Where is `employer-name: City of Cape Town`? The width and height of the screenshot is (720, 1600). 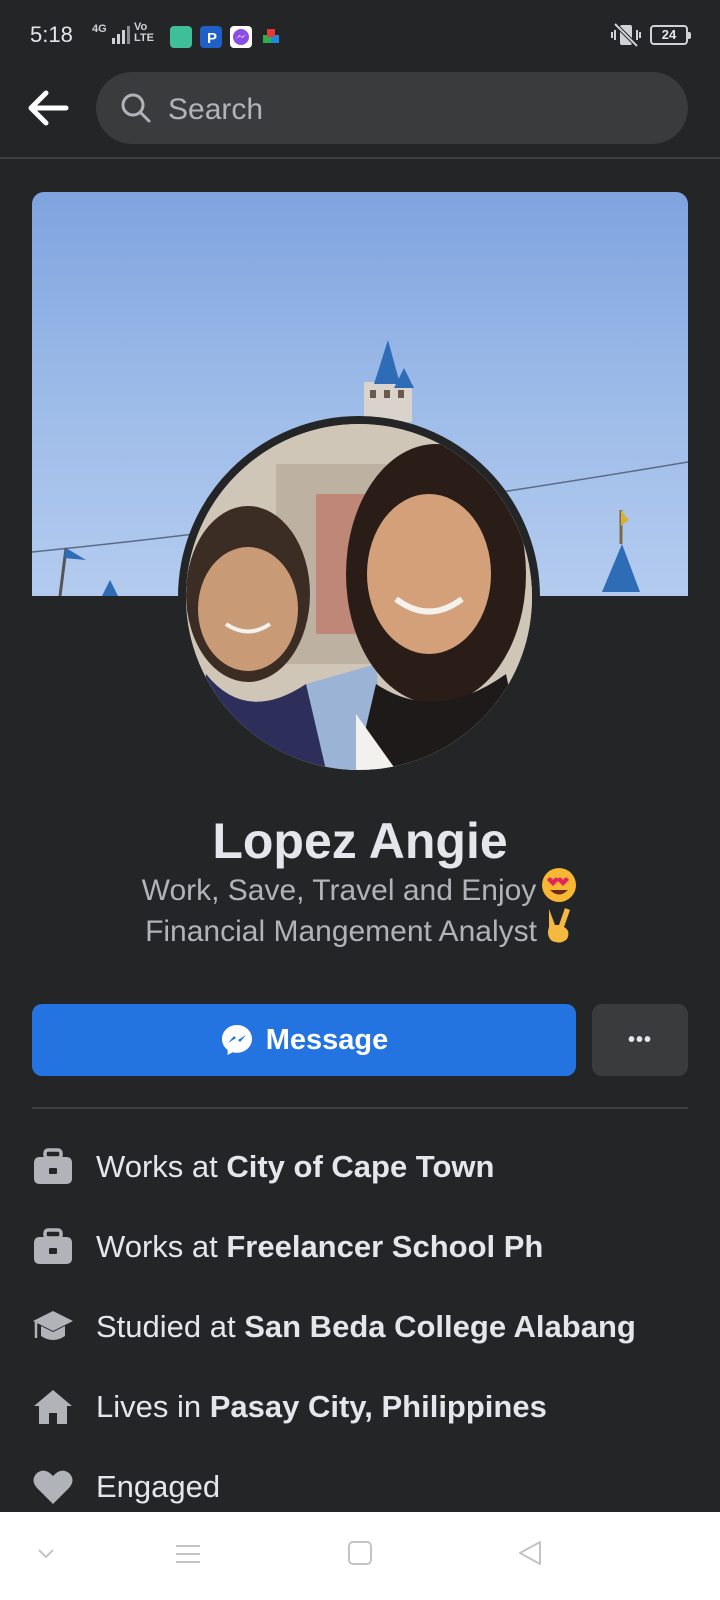
employer-name: City of Cape Town is located at coordinates (360, 1166).